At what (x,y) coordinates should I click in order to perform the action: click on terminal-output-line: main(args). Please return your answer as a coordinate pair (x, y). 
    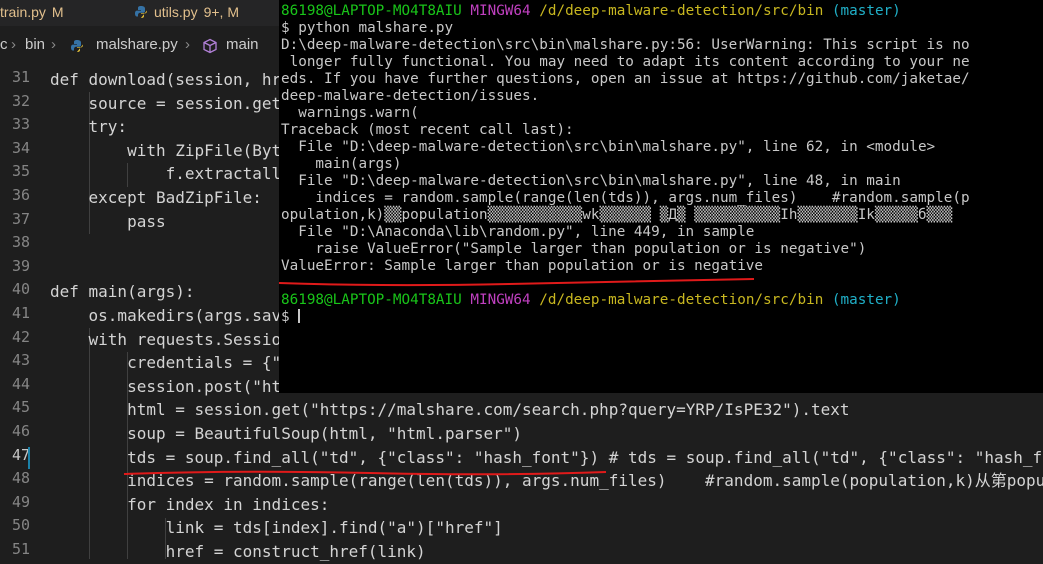
    Looking at the image, I should click on (341, 164).